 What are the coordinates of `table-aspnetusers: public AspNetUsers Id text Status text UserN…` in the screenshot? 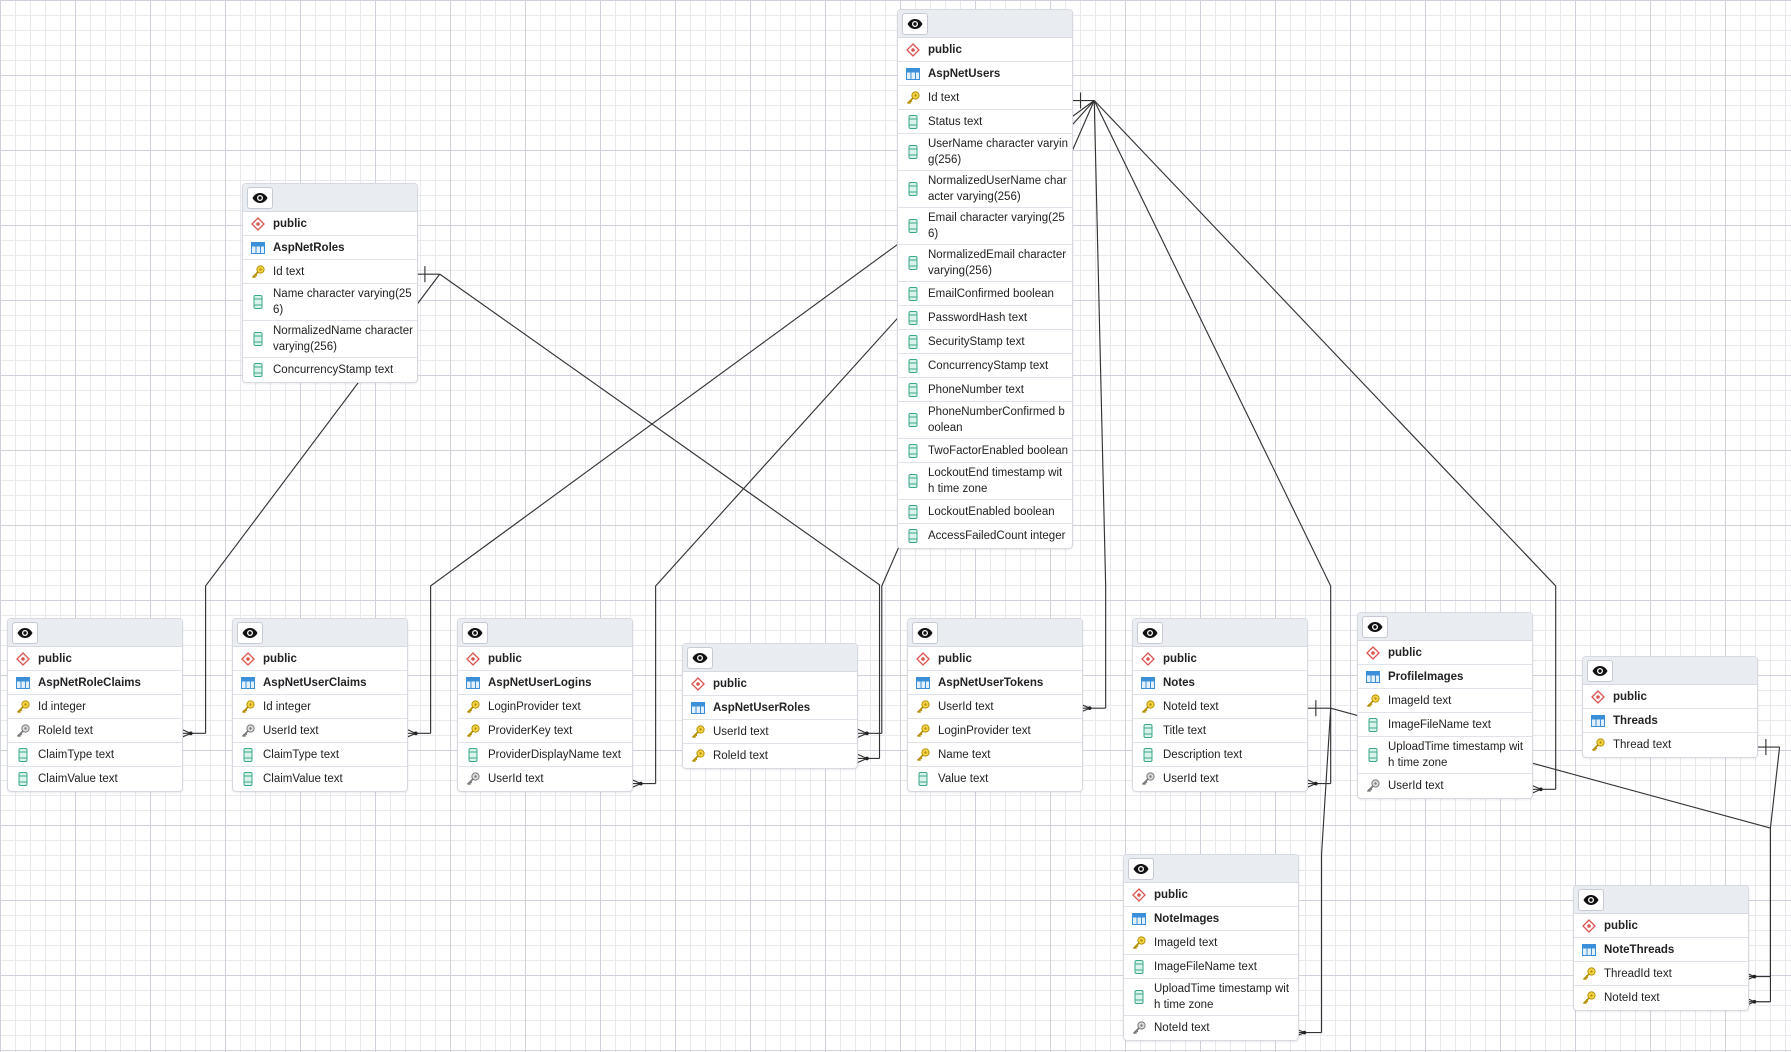 It's located at (985, 279).